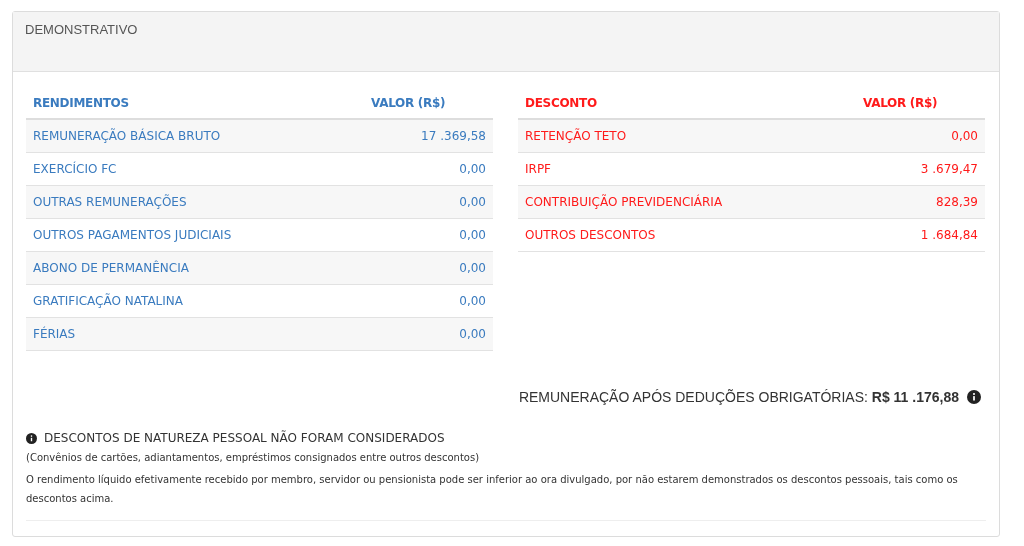  Describe the element at coordinates (576, 136) in the screenshot. I see `row-label: RETENÇÃO TETO` at that location.